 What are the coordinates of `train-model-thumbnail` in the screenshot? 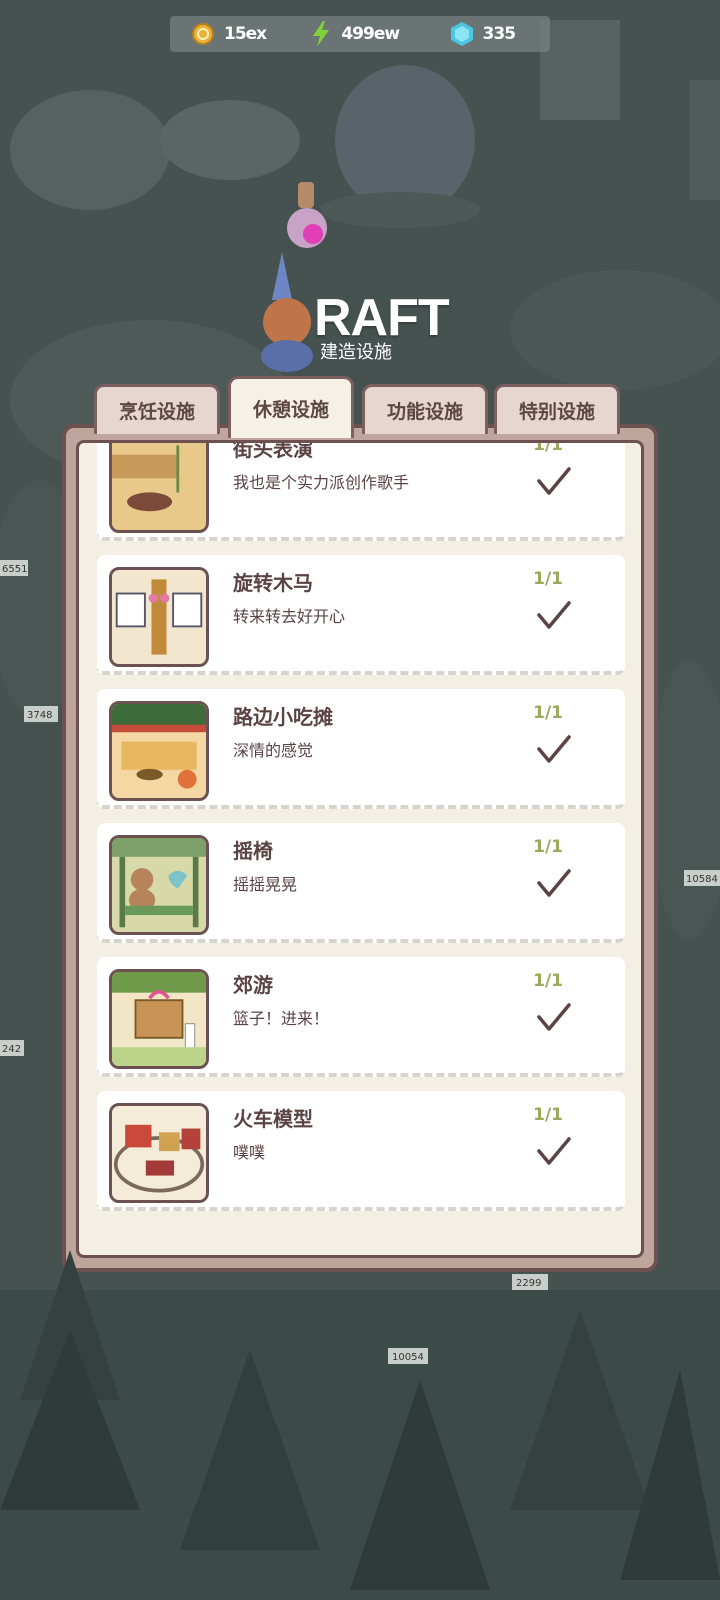 It's located at (159, 1153).